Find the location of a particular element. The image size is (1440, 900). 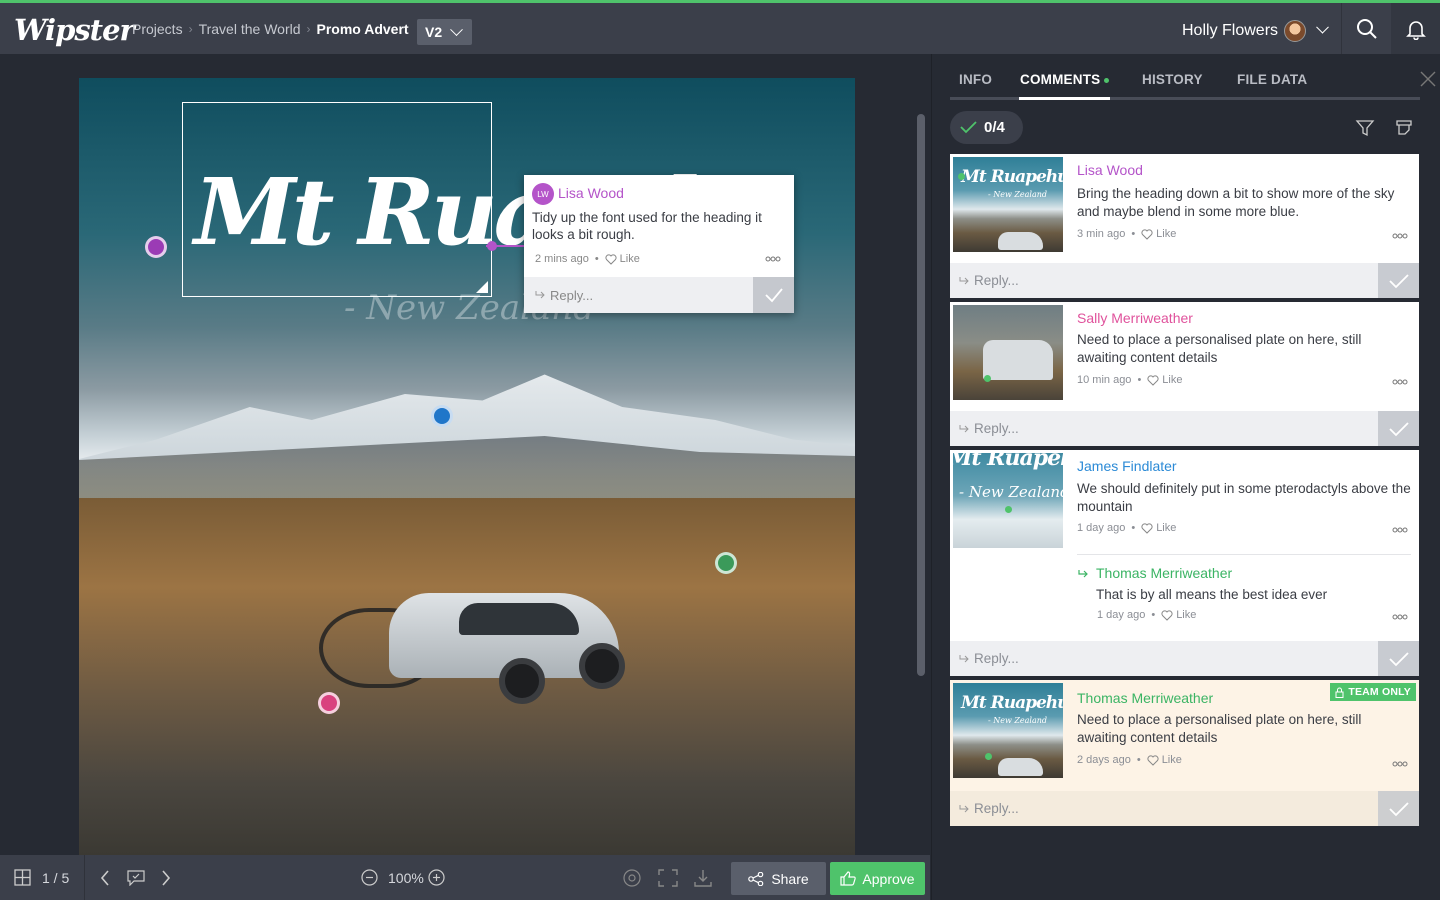

avatar is located at coordinates (1295, 31).